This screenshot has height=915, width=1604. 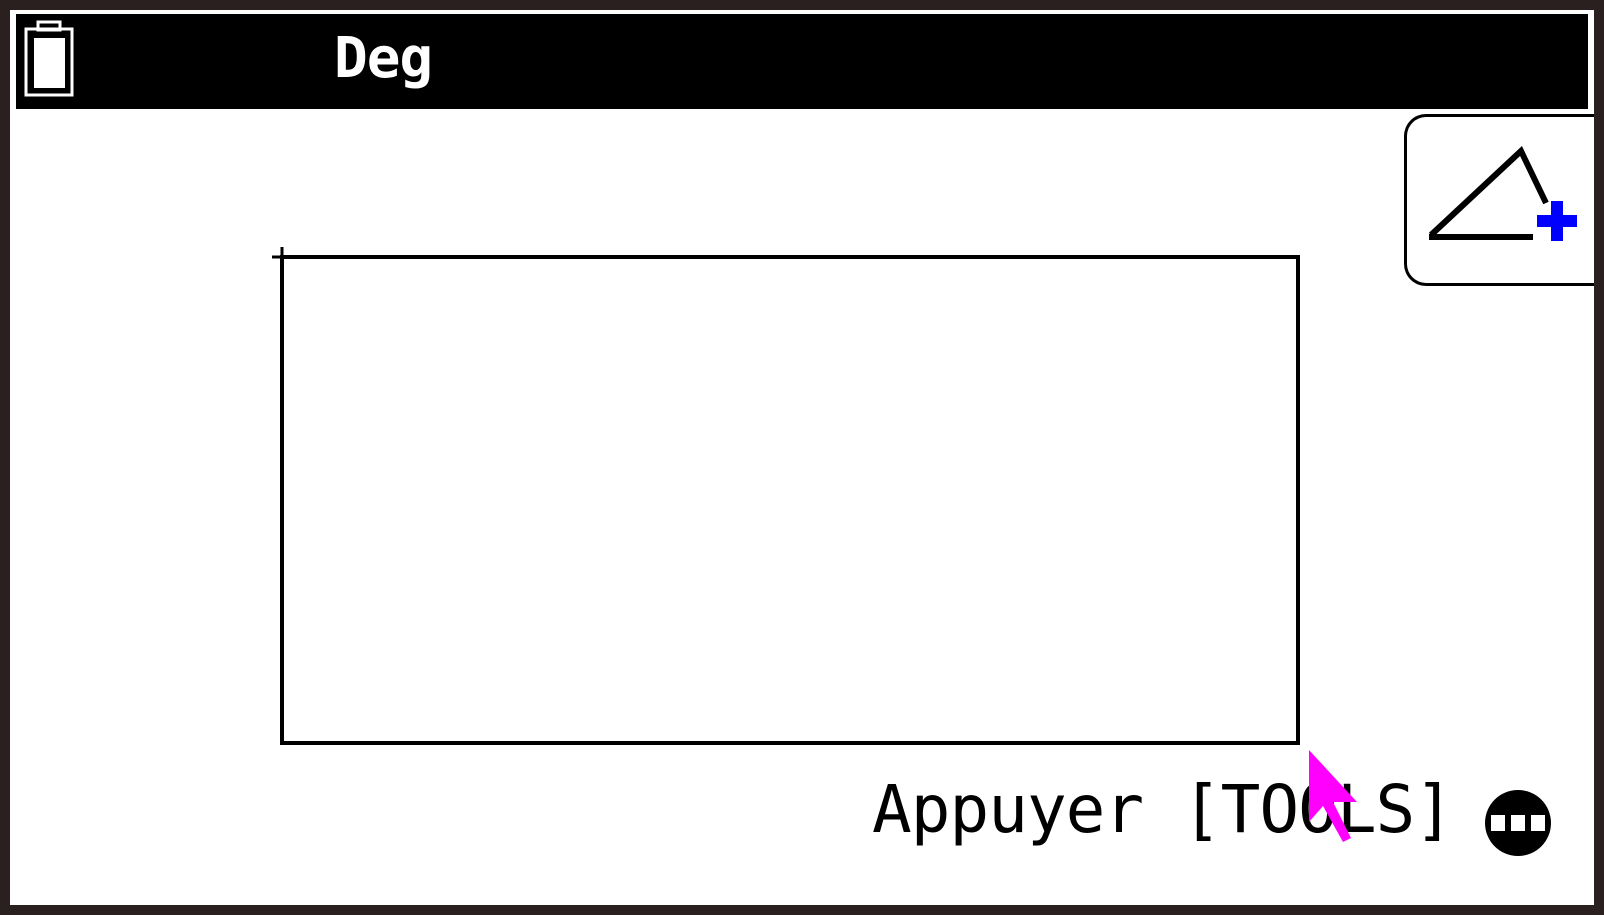 What do you see at coordinates (1518, 823) in the screenshot?
I see `more-icon` at bounding box center [1518, 823].